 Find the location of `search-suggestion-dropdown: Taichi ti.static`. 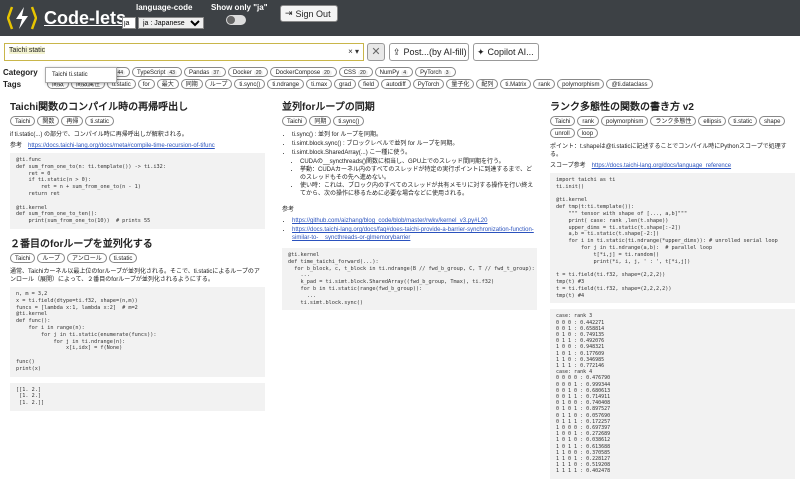

search-suggestion-dropdown: Taichi ti.static is located at coordinates (81, 75).